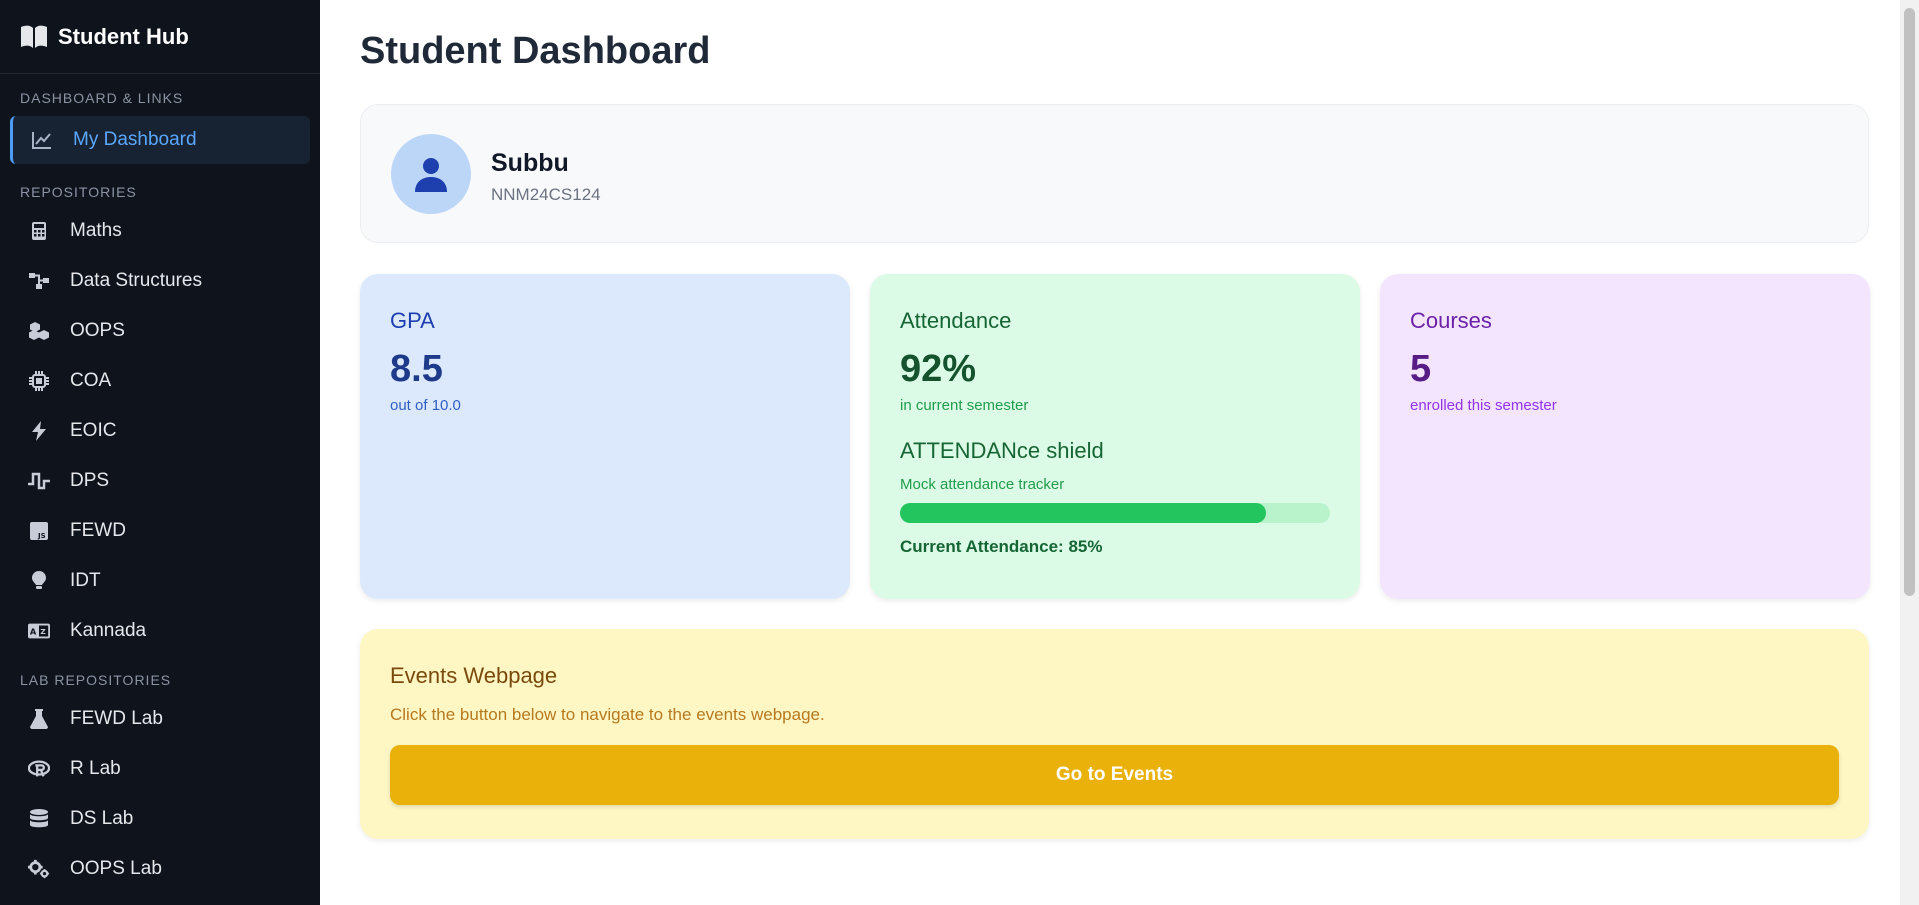  I want to click on sidebar-item-label: R Lab, so click(95, 768).